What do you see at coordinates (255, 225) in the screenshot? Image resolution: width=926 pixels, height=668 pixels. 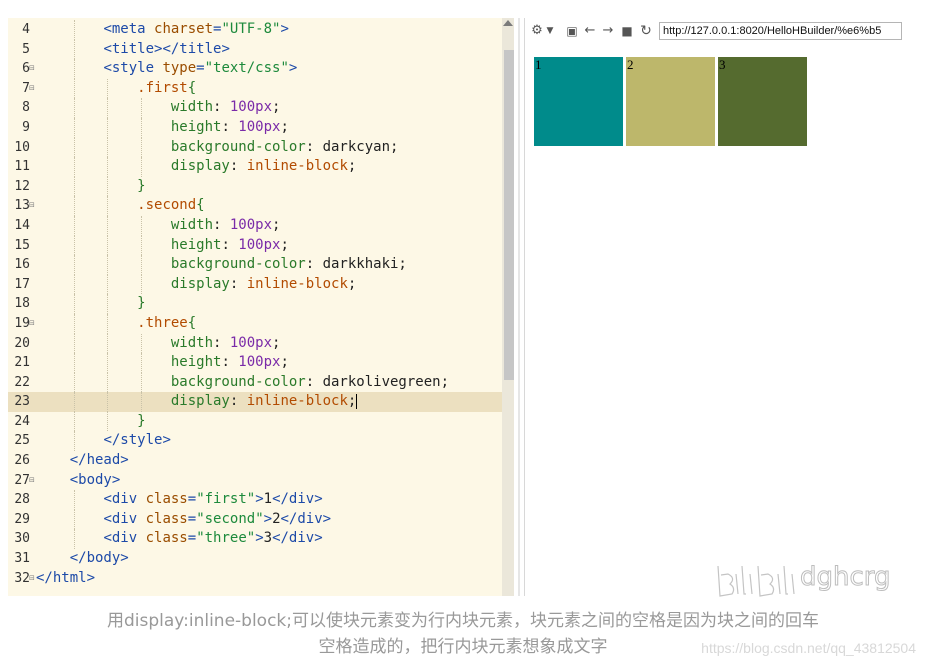 I see `code-line: 14 width: 100px;` at bounding box center [255, 225].